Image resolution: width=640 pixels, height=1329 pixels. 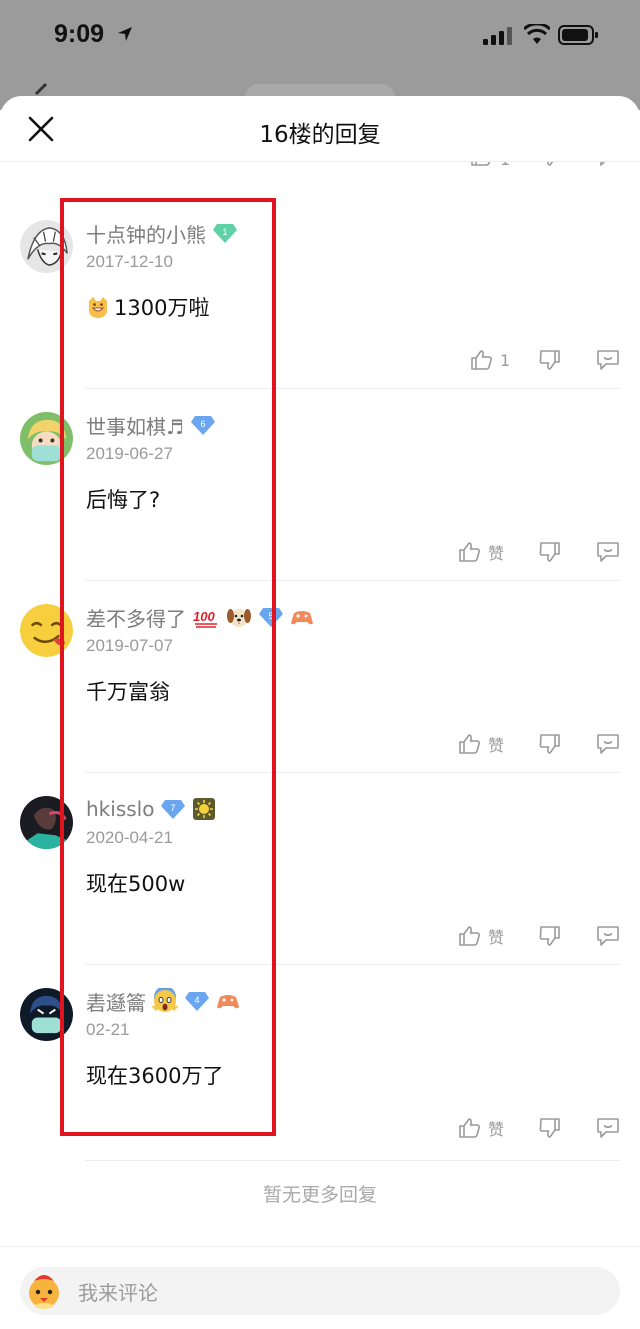 I want to click on background-page: 9:09, so click(x=320, y=55).